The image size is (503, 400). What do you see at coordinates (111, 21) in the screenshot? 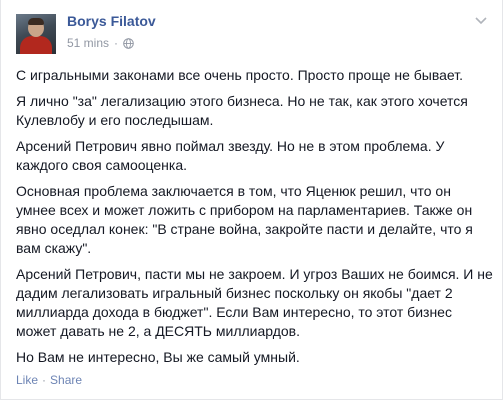
I see `author-name: Borys Filatov` at bounding box center [111, 21].